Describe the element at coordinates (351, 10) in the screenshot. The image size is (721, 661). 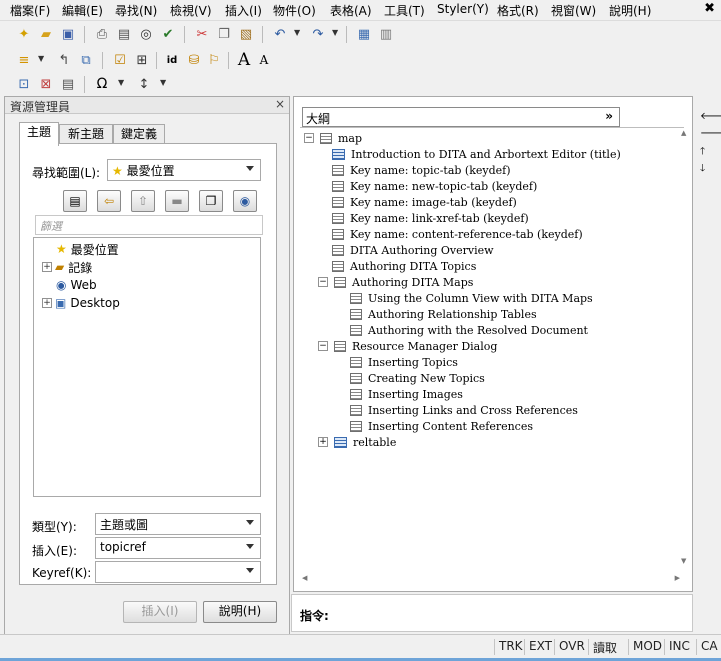
I see `menu-table: 表格(A)` at that location.